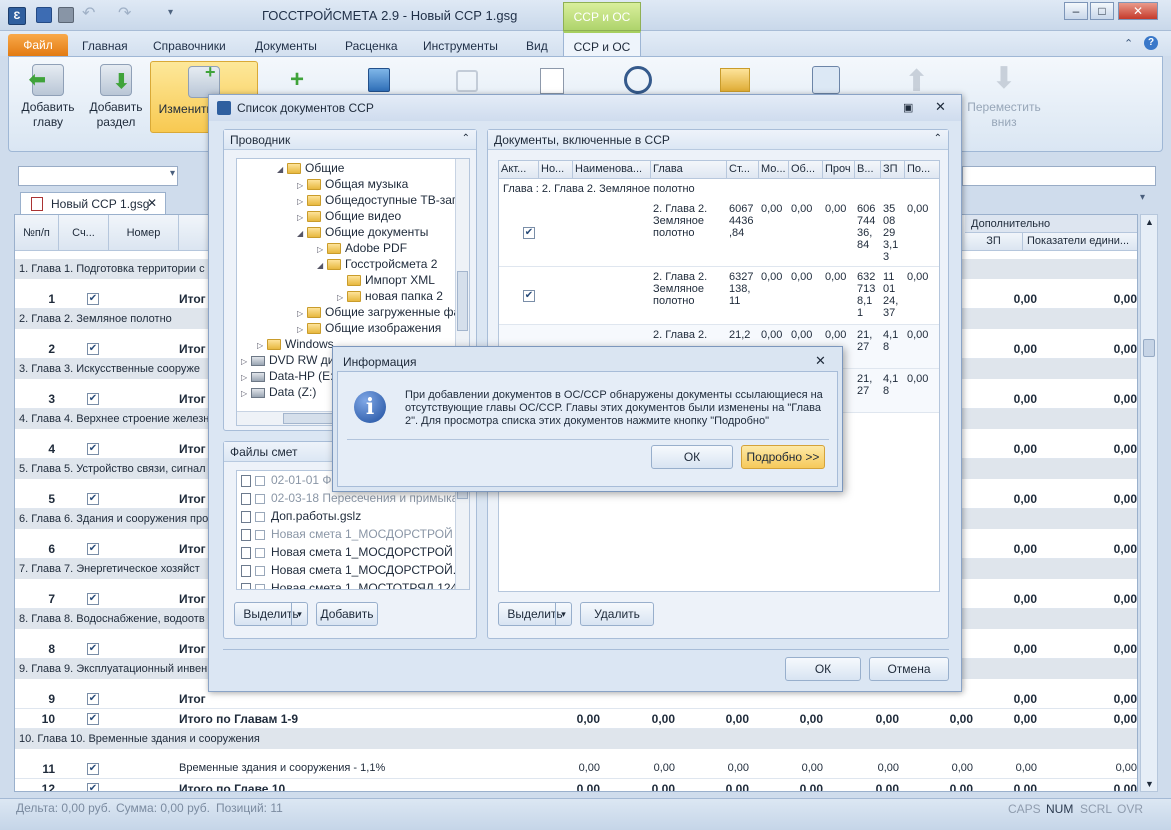 The width and height of the screenshot is (1171, 830). I want to click on maximize-button: □, so click(1102, 11).